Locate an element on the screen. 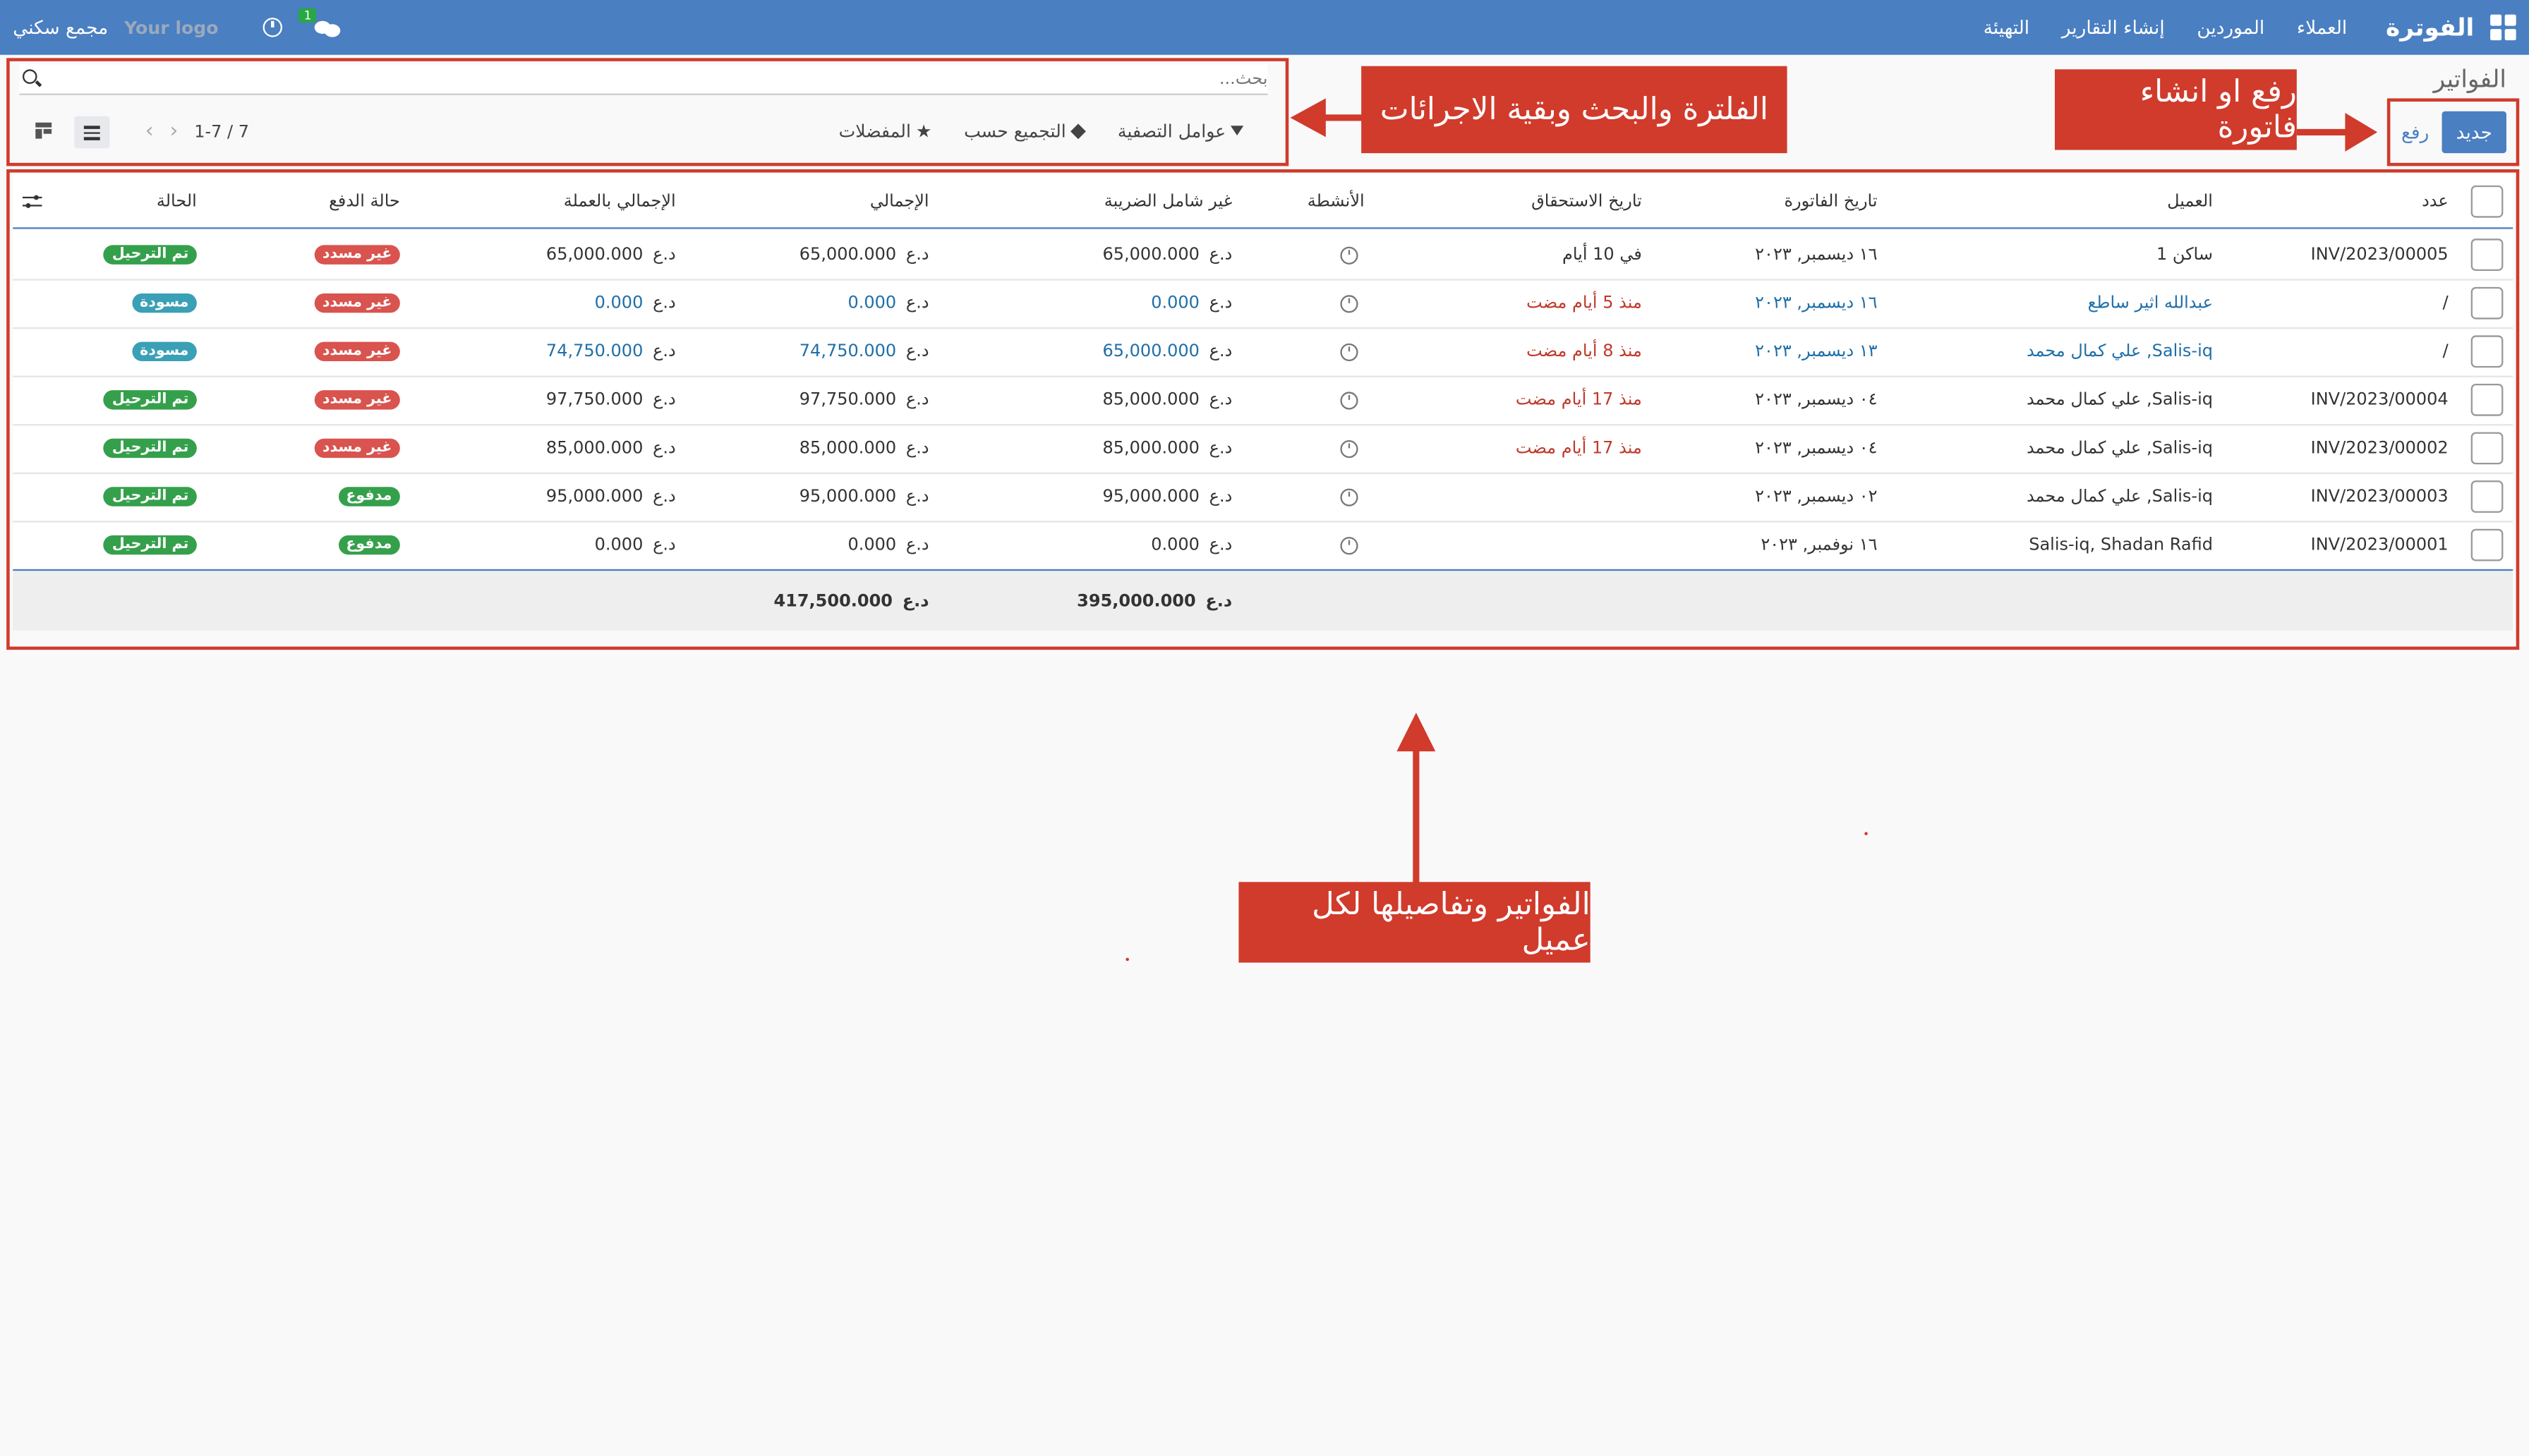 The image size is (2529, 1456). messaging-chat-icon: 1 is located at coordinates (320, 23).